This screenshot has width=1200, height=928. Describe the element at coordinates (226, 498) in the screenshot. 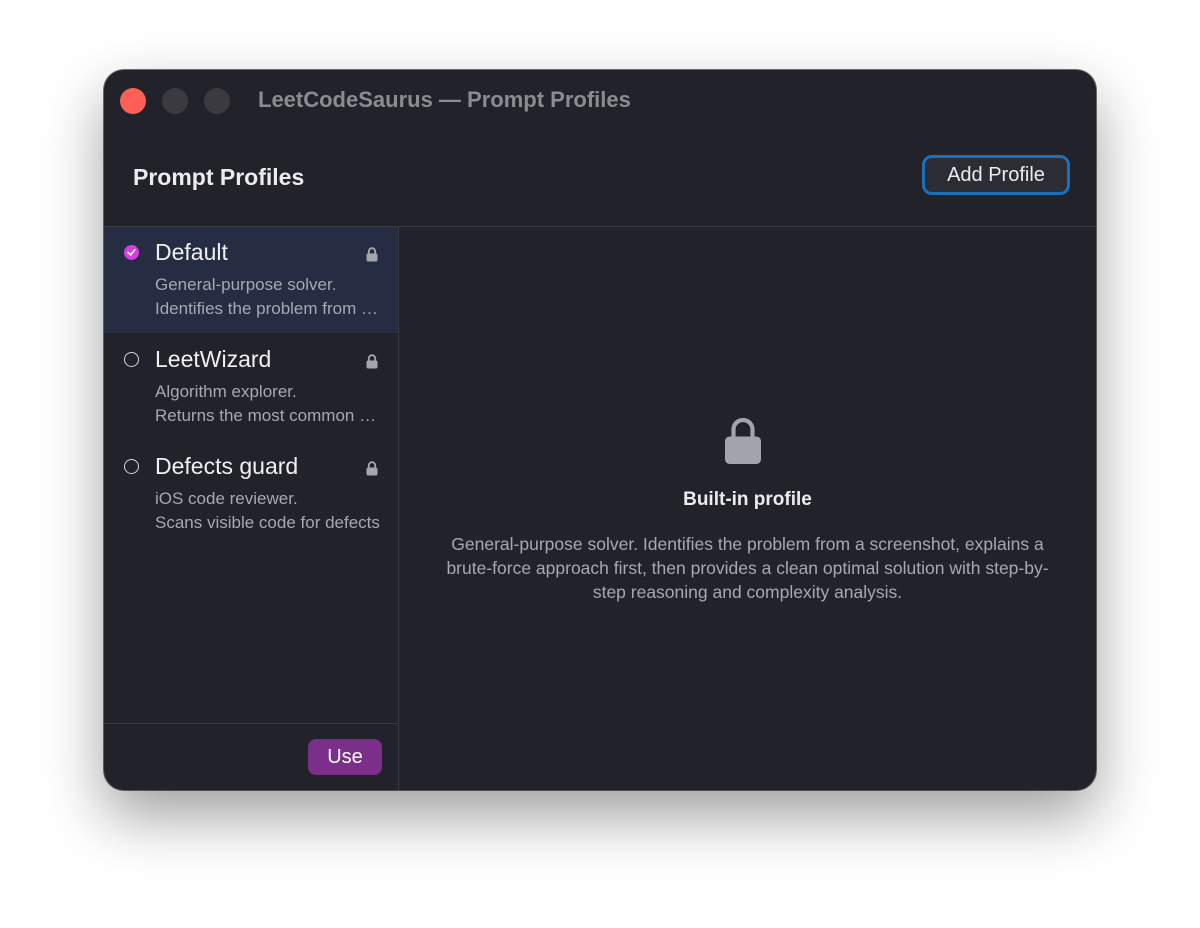

I see `profile-description-line: iOS code reviewer.` at that location.